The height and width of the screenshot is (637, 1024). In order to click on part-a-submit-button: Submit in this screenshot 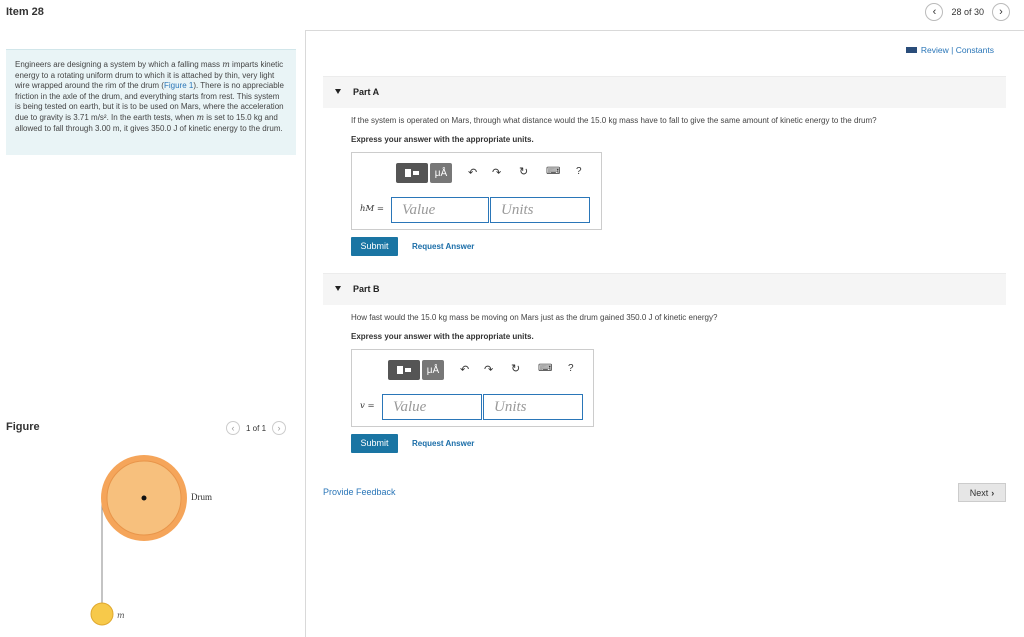, I will do `click(374, 246)`.